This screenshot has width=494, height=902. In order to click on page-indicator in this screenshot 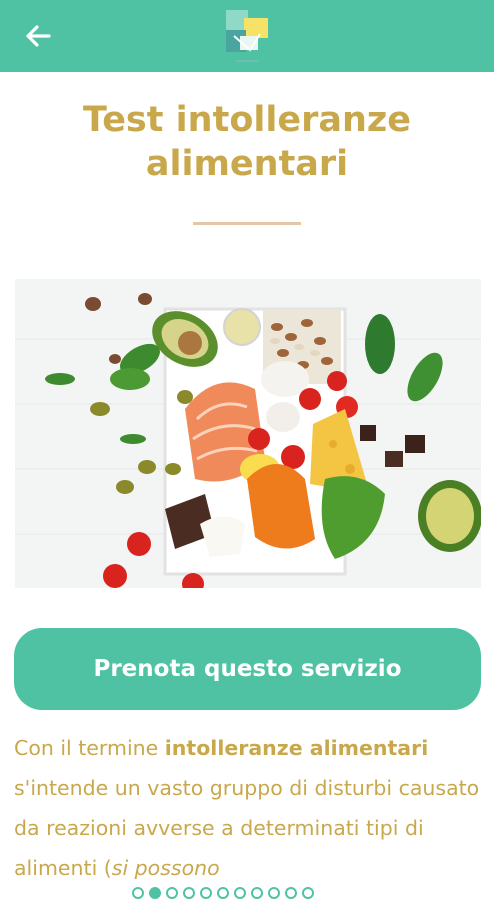, I will do `click(223, 893)`.